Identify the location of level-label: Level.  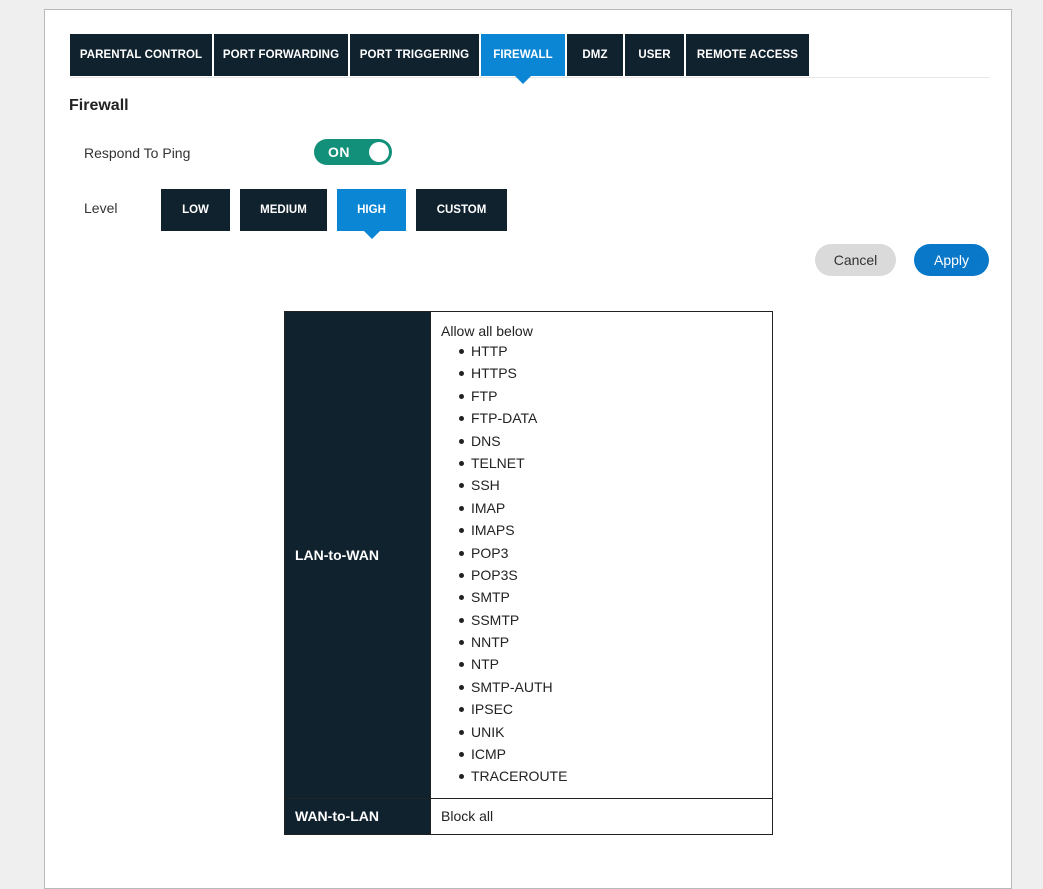
(101, 208).